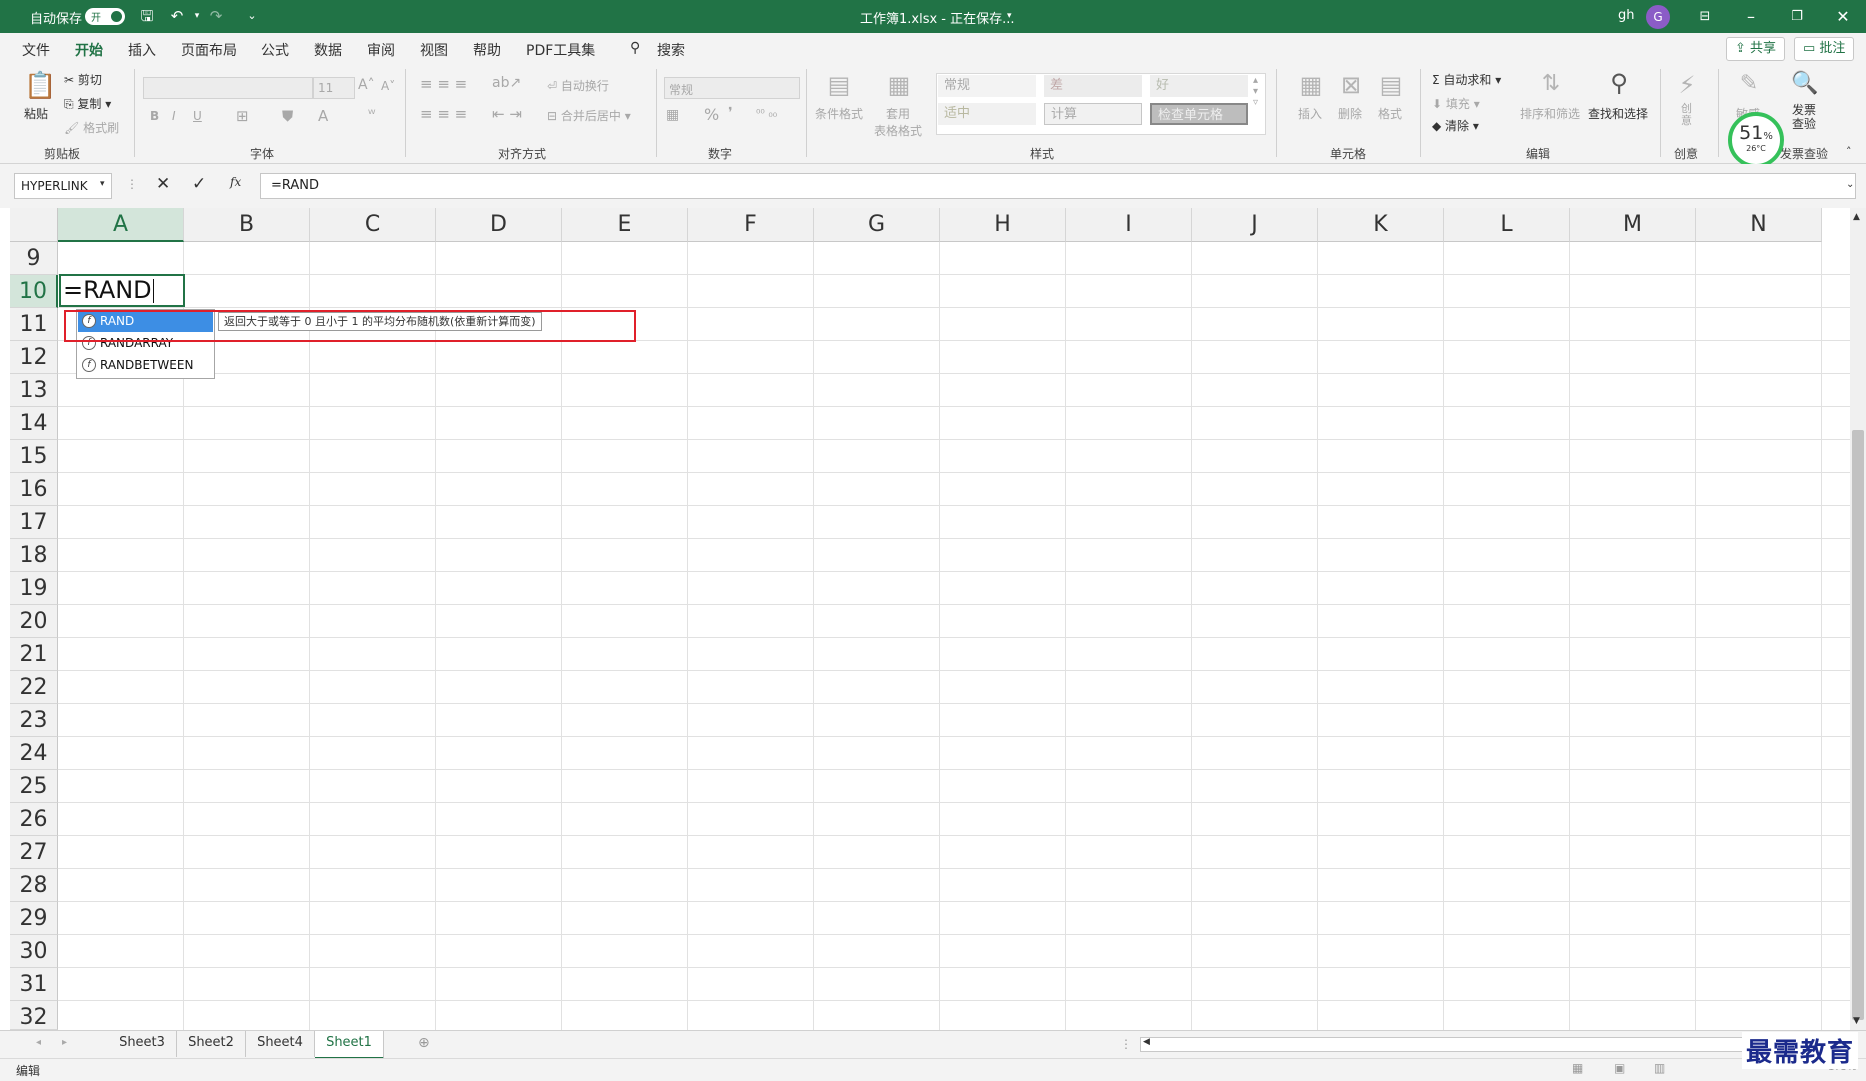 This screenshot has height=1081, width=1866. What do you see at coordinates (898, 122) in the screenshot?
I see `table-format-label: 套用 表格格式` at bounding box center [898, 122].